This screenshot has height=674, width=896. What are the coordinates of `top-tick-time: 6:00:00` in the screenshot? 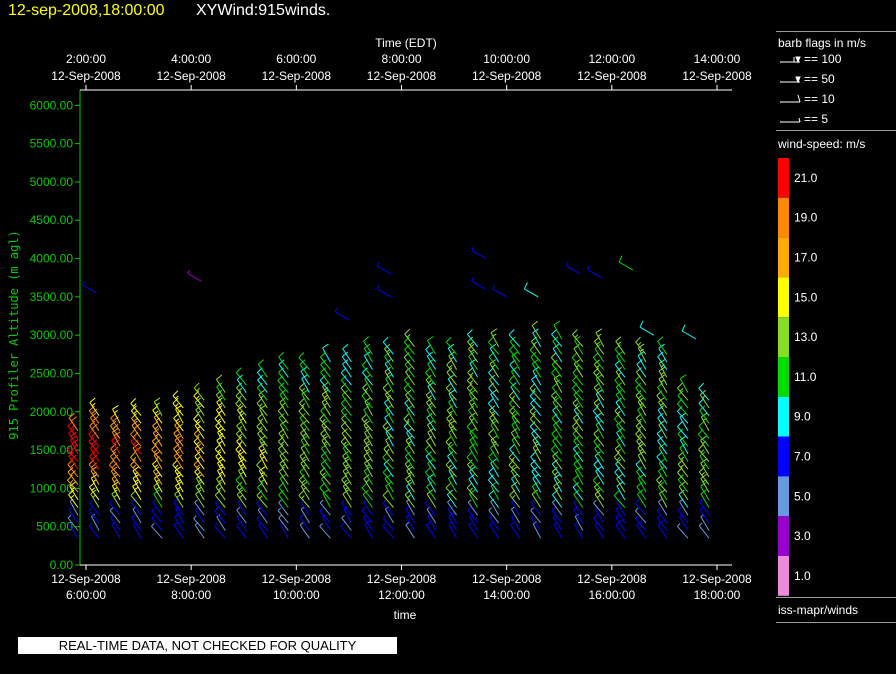 It's located at (296, 59).